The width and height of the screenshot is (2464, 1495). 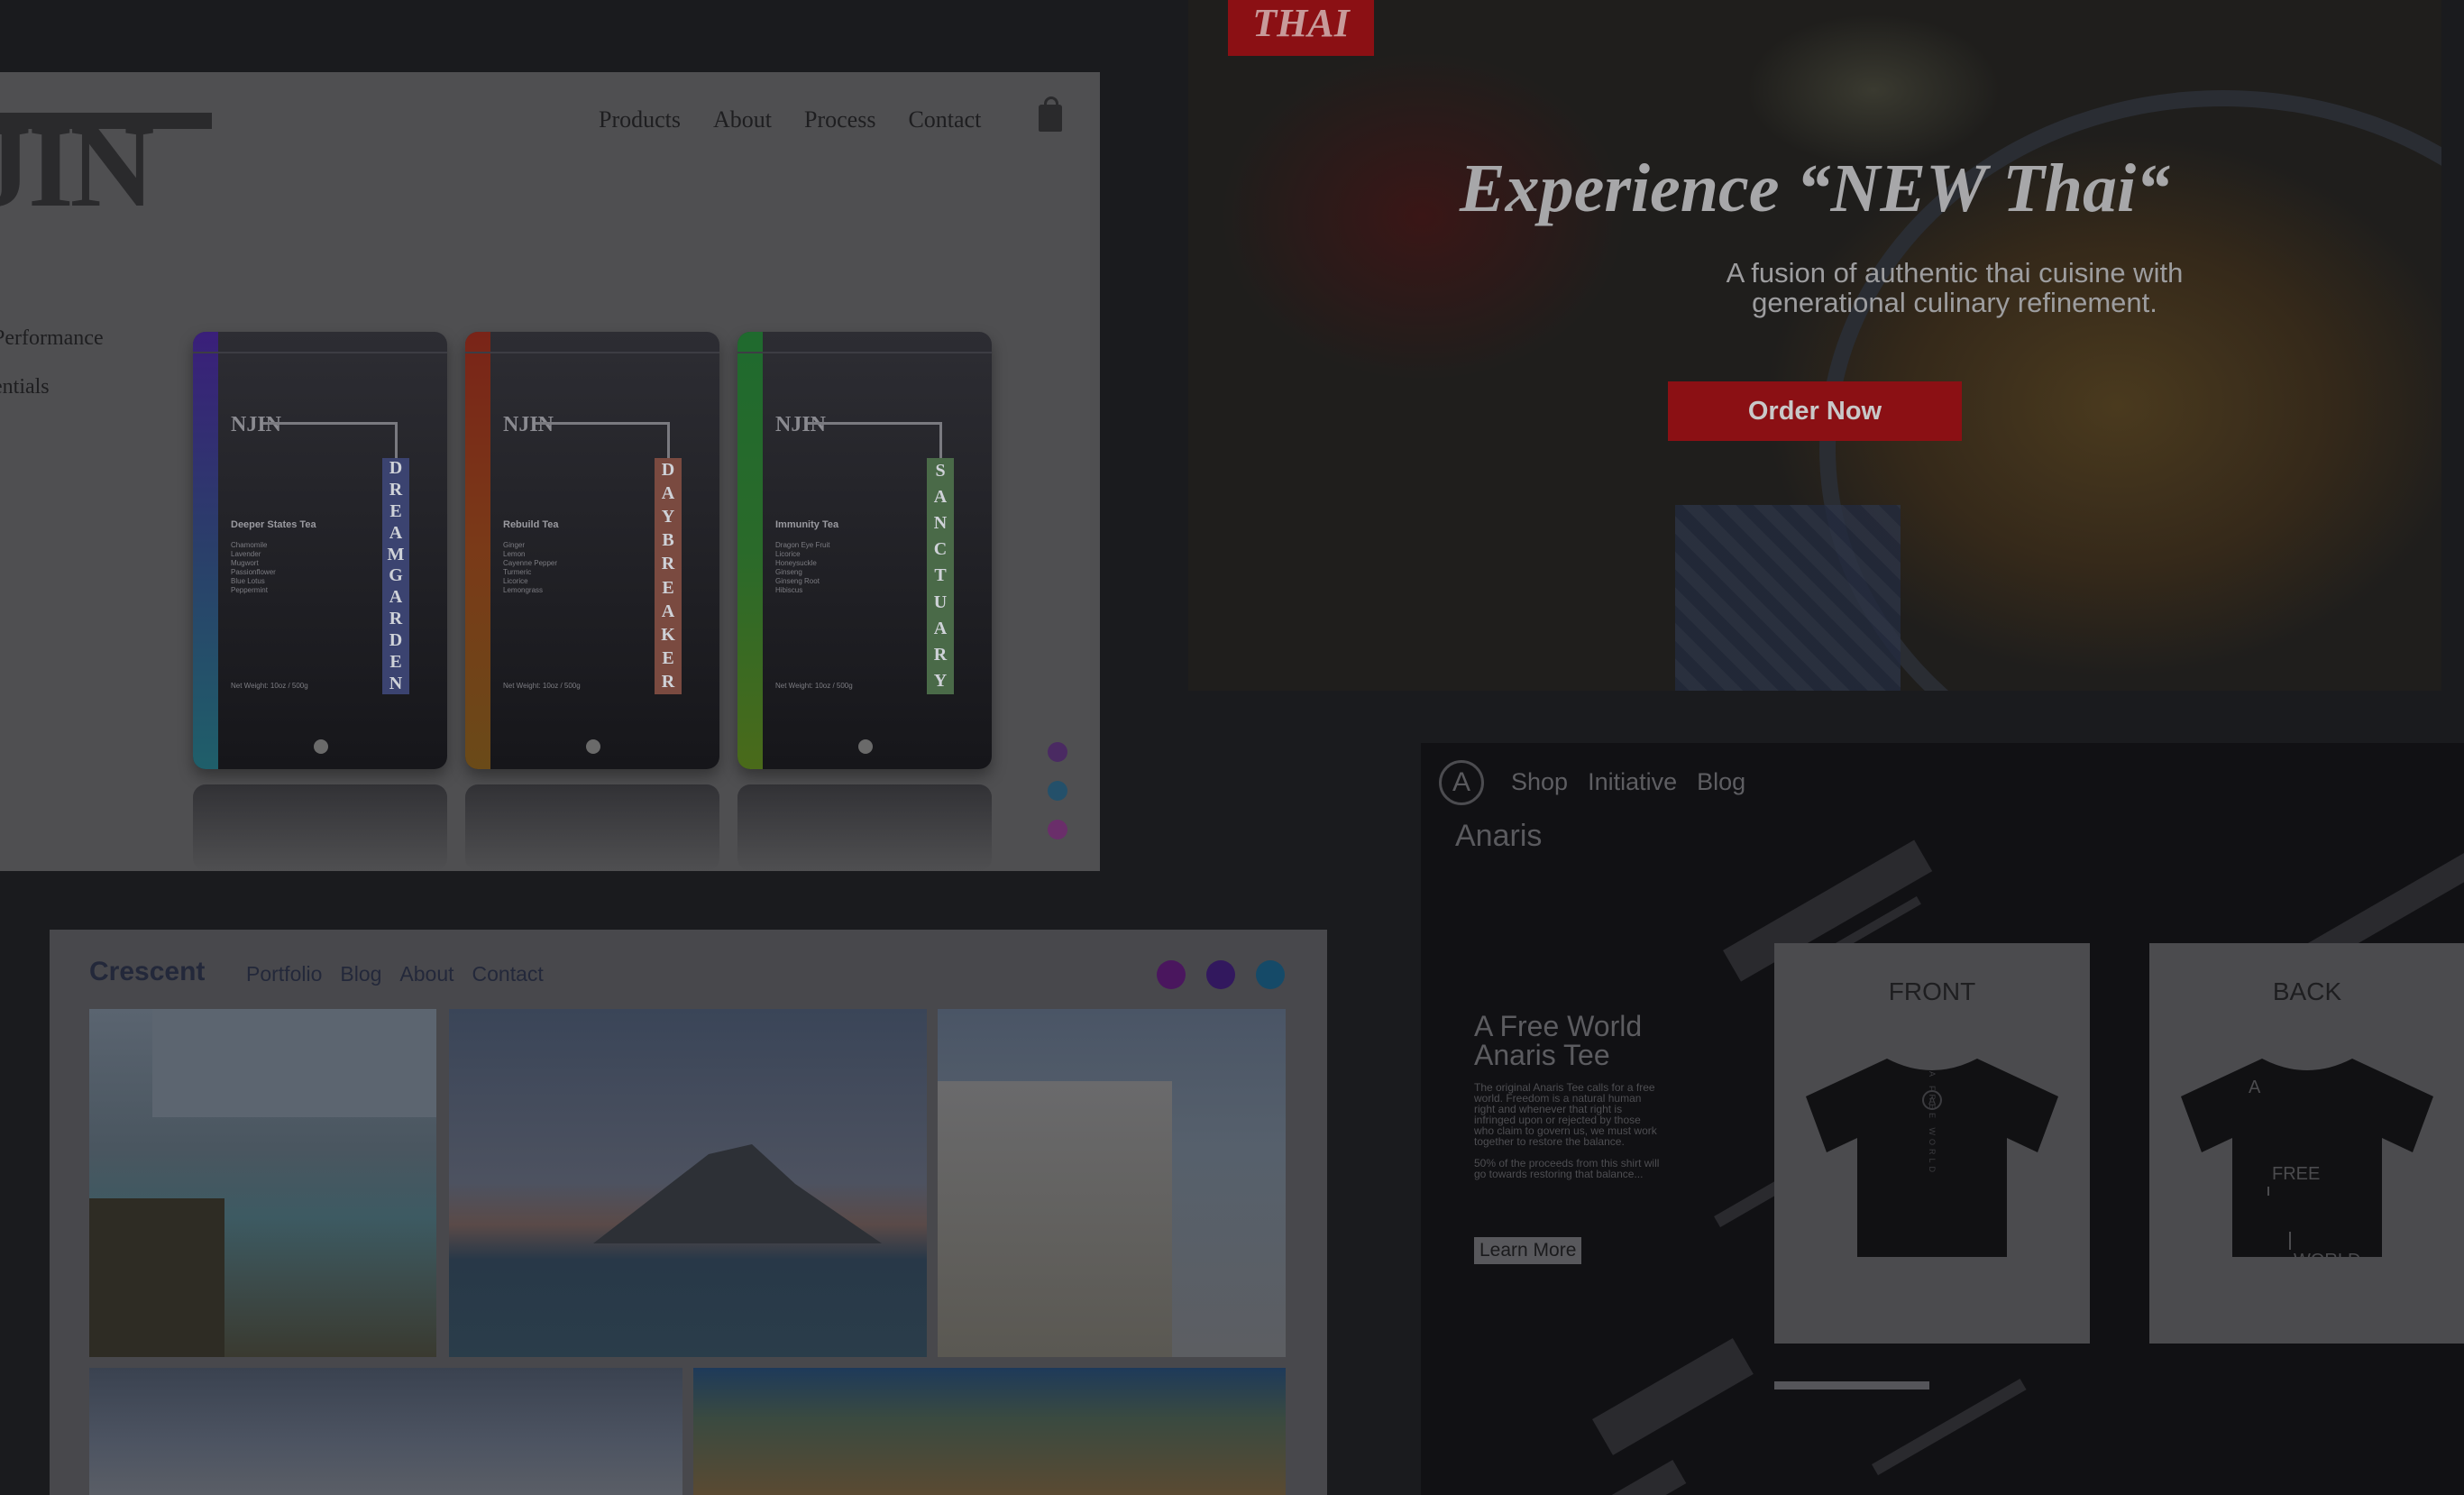 I want to click on gallery-photo-snowy-hills, so click(x=385, y=1431).